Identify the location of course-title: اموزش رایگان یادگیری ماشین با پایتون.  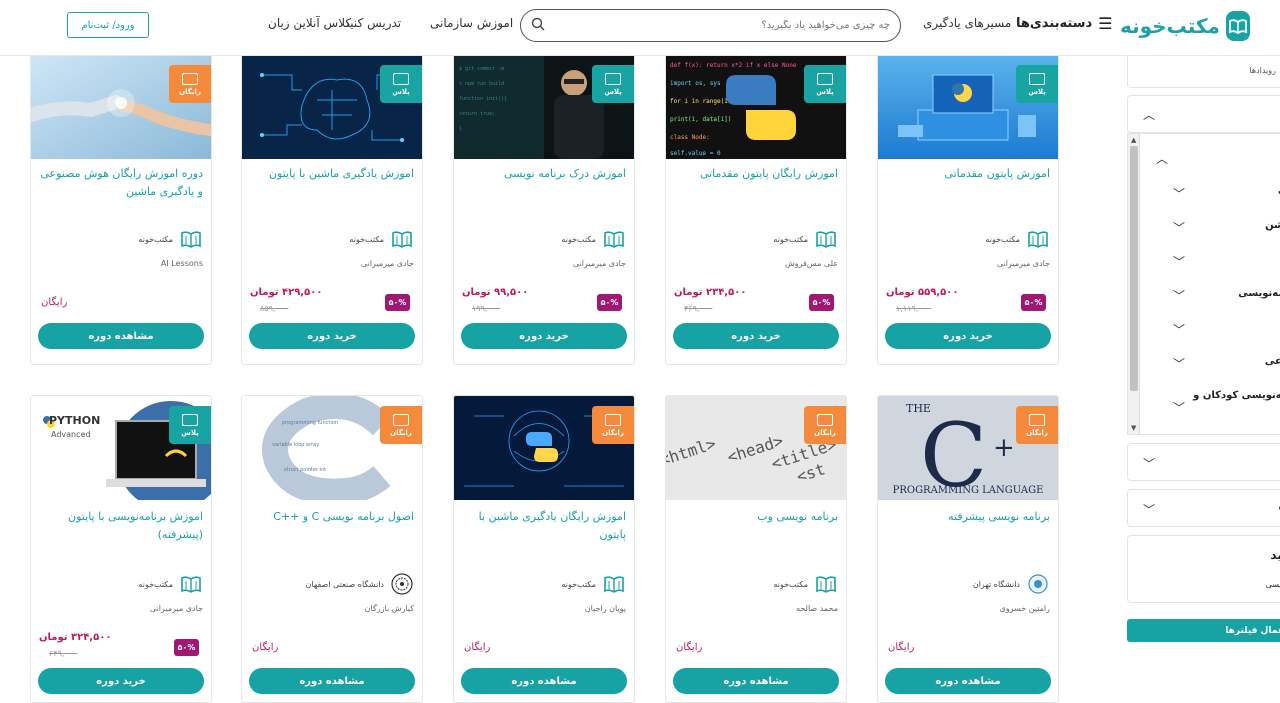
(544, 526).